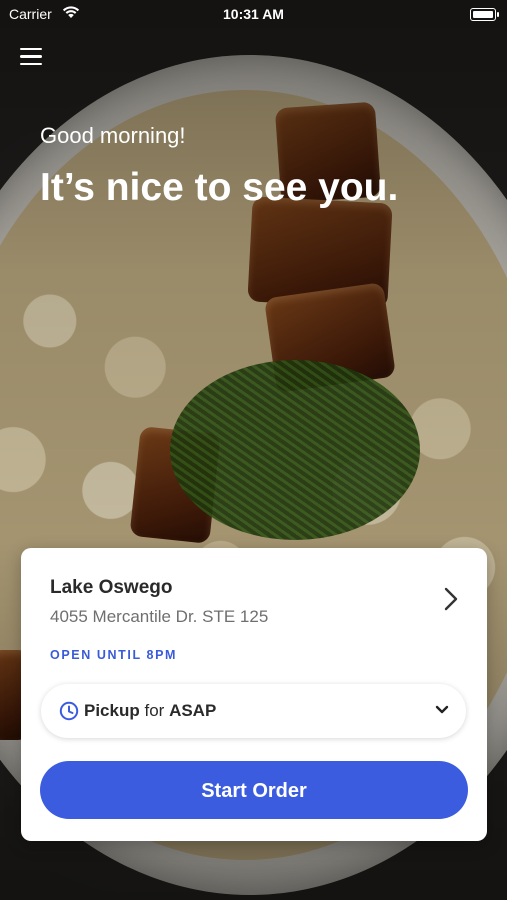 Image resolution: width=507 pixels, height=900 pixels. I want to click on chevron-down-icon, so click(442, 710).